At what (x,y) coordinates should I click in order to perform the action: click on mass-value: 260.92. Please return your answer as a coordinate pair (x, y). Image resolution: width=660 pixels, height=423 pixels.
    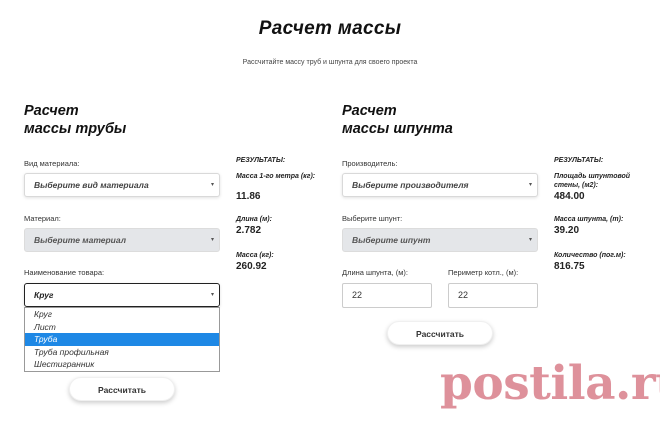
    Looking at the image, I should click on (251, 266).